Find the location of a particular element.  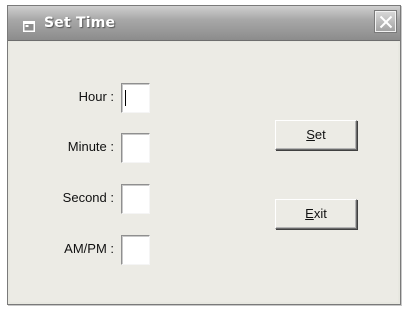

second-label: Second : is located at coordinates (88, 197).